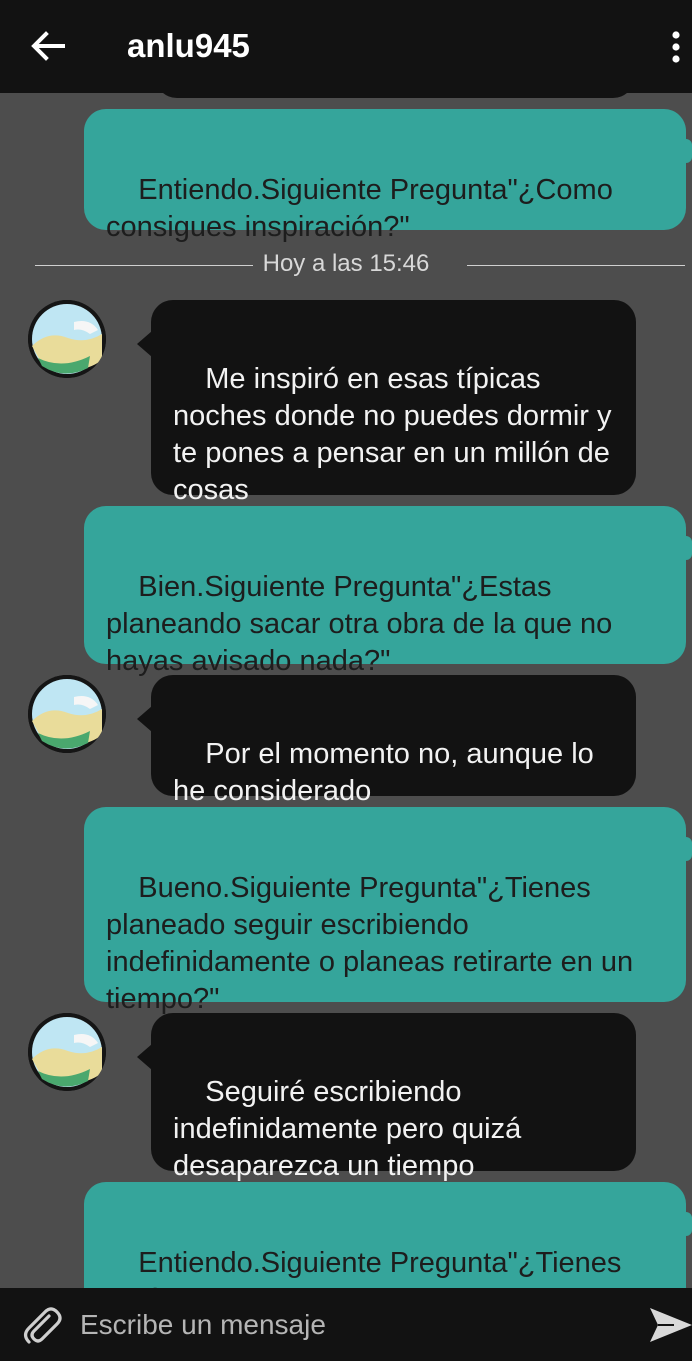  What do you see at coordinates (350, 1325) in the screenshot?
I see `message-input` at bounding box center [350, 1325].